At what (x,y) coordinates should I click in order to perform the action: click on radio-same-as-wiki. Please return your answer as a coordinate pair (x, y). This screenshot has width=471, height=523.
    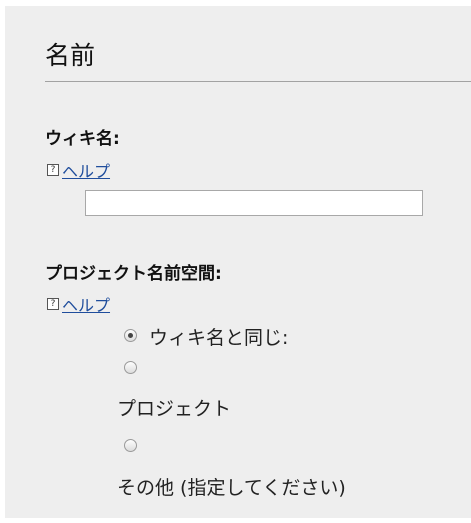
    Looking at the image, I should click on (130, 335).